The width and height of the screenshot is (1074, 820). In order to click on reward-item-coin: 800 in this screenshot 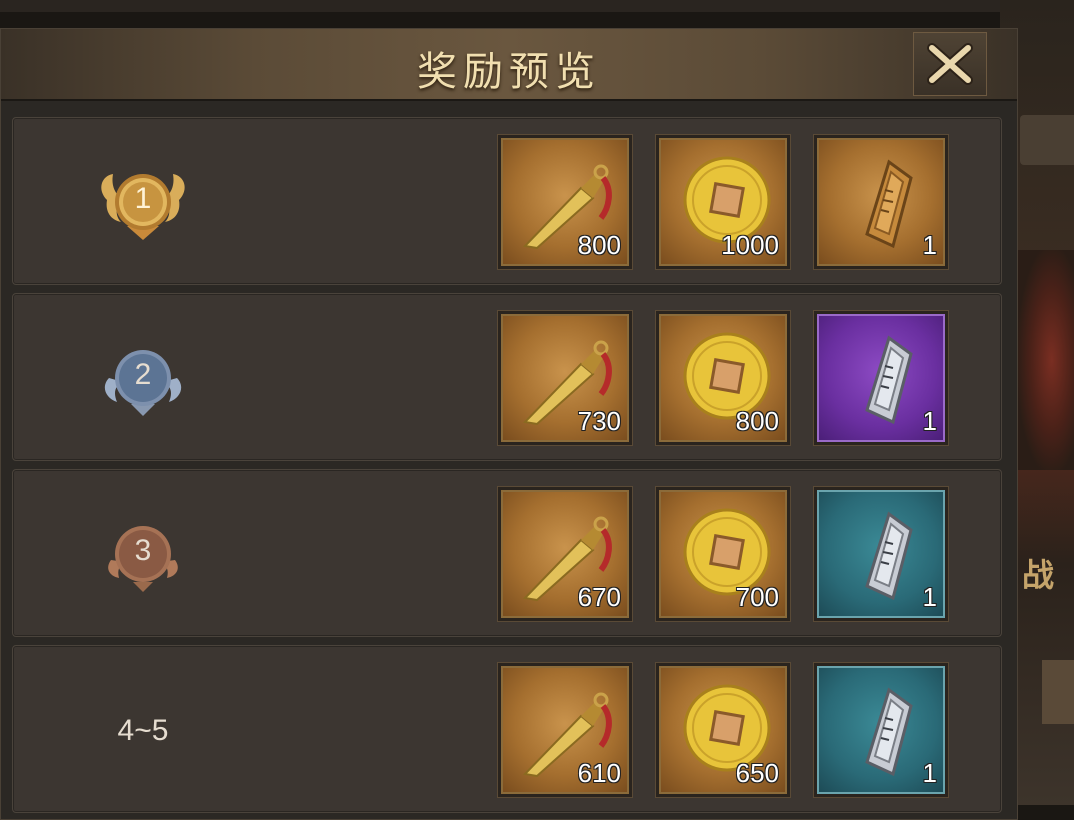, I will do `click(723, 378)`.